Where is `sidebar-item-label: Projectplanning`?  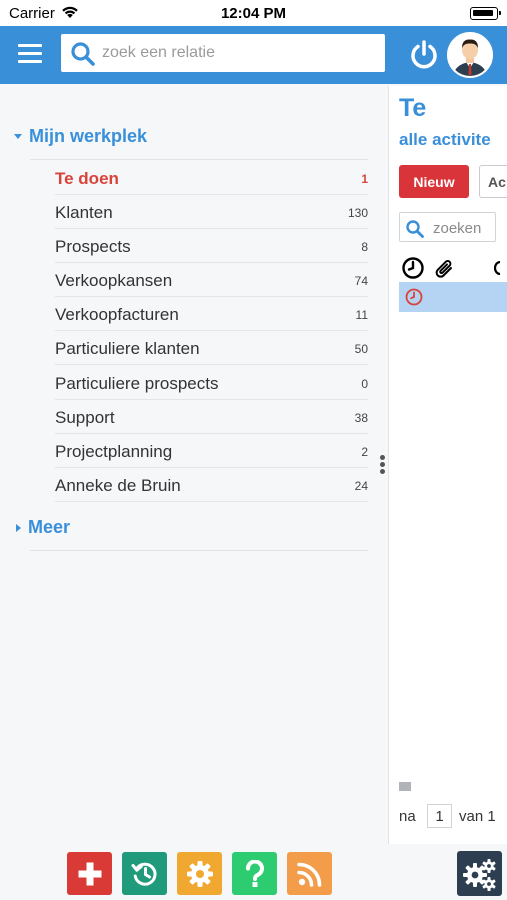 sidebar-item-label: Projectplanning is located at coordinates (114, 451).